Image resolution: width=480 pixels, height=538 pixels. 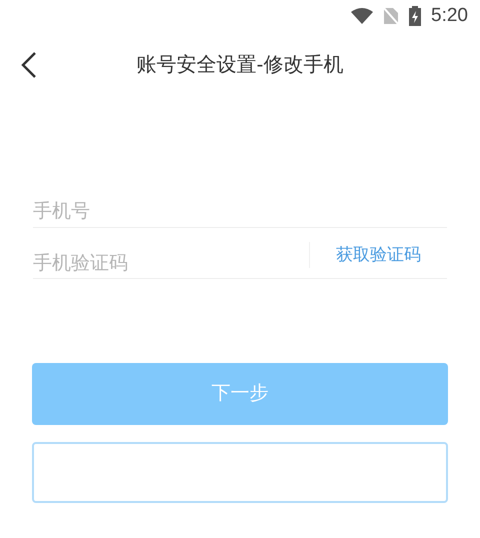 What do you see at coordinates (391, 16) in the screenshot?
I see `no-sim-icon` at bounding box center [391, 16].